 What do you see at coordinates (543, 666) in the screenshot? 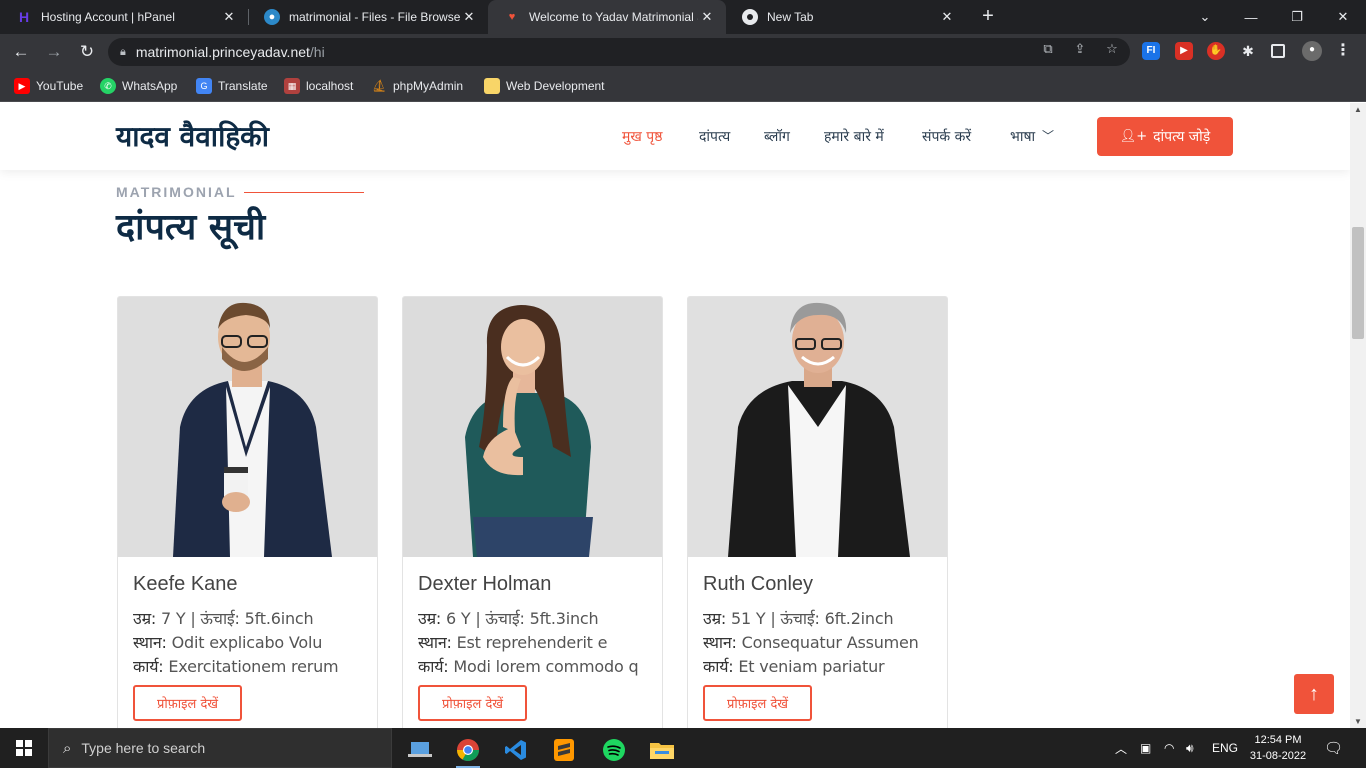
I see `work-value: Modi lorem commodo q` at bounding box center [543, 666].